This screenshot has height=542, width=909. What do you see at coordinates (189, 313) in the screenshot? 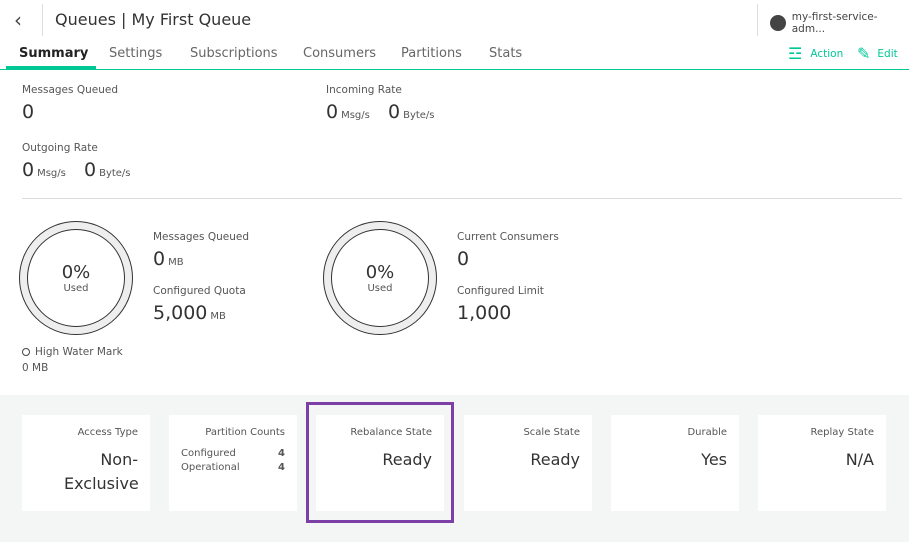
I see `quota-value: 5,000 MB` at bounding box center [189, 313].